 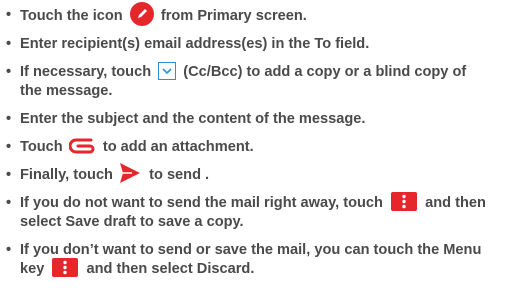 I want to click on list-item: • Finally, touch to send ., so click(x=267, y=174).